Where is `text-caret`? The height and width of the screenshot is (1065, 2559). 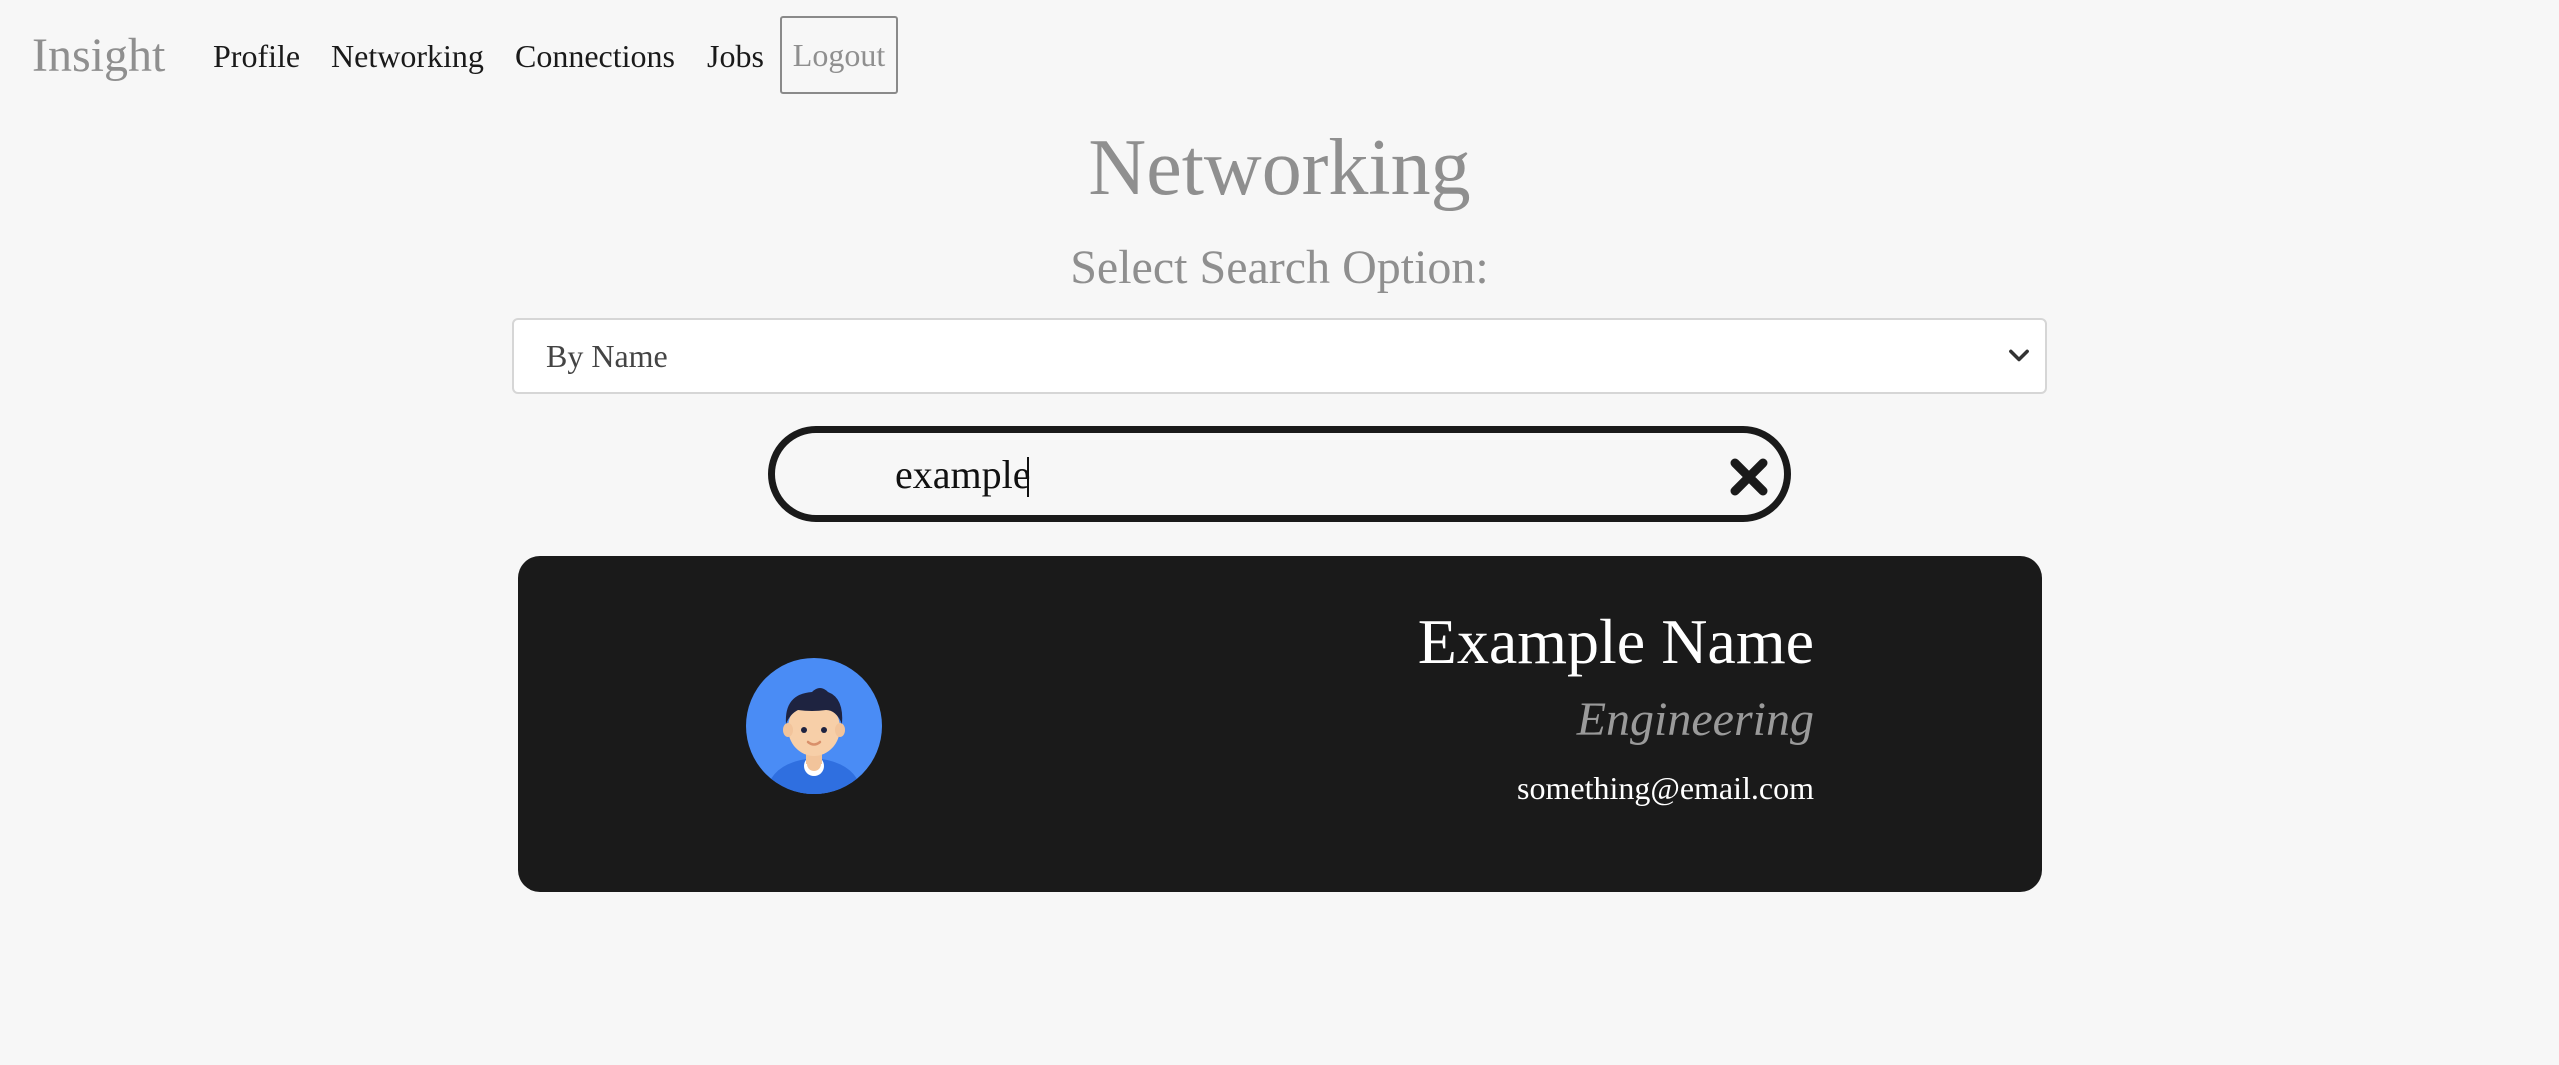
text-caret is located at coordinates (1028, 477).